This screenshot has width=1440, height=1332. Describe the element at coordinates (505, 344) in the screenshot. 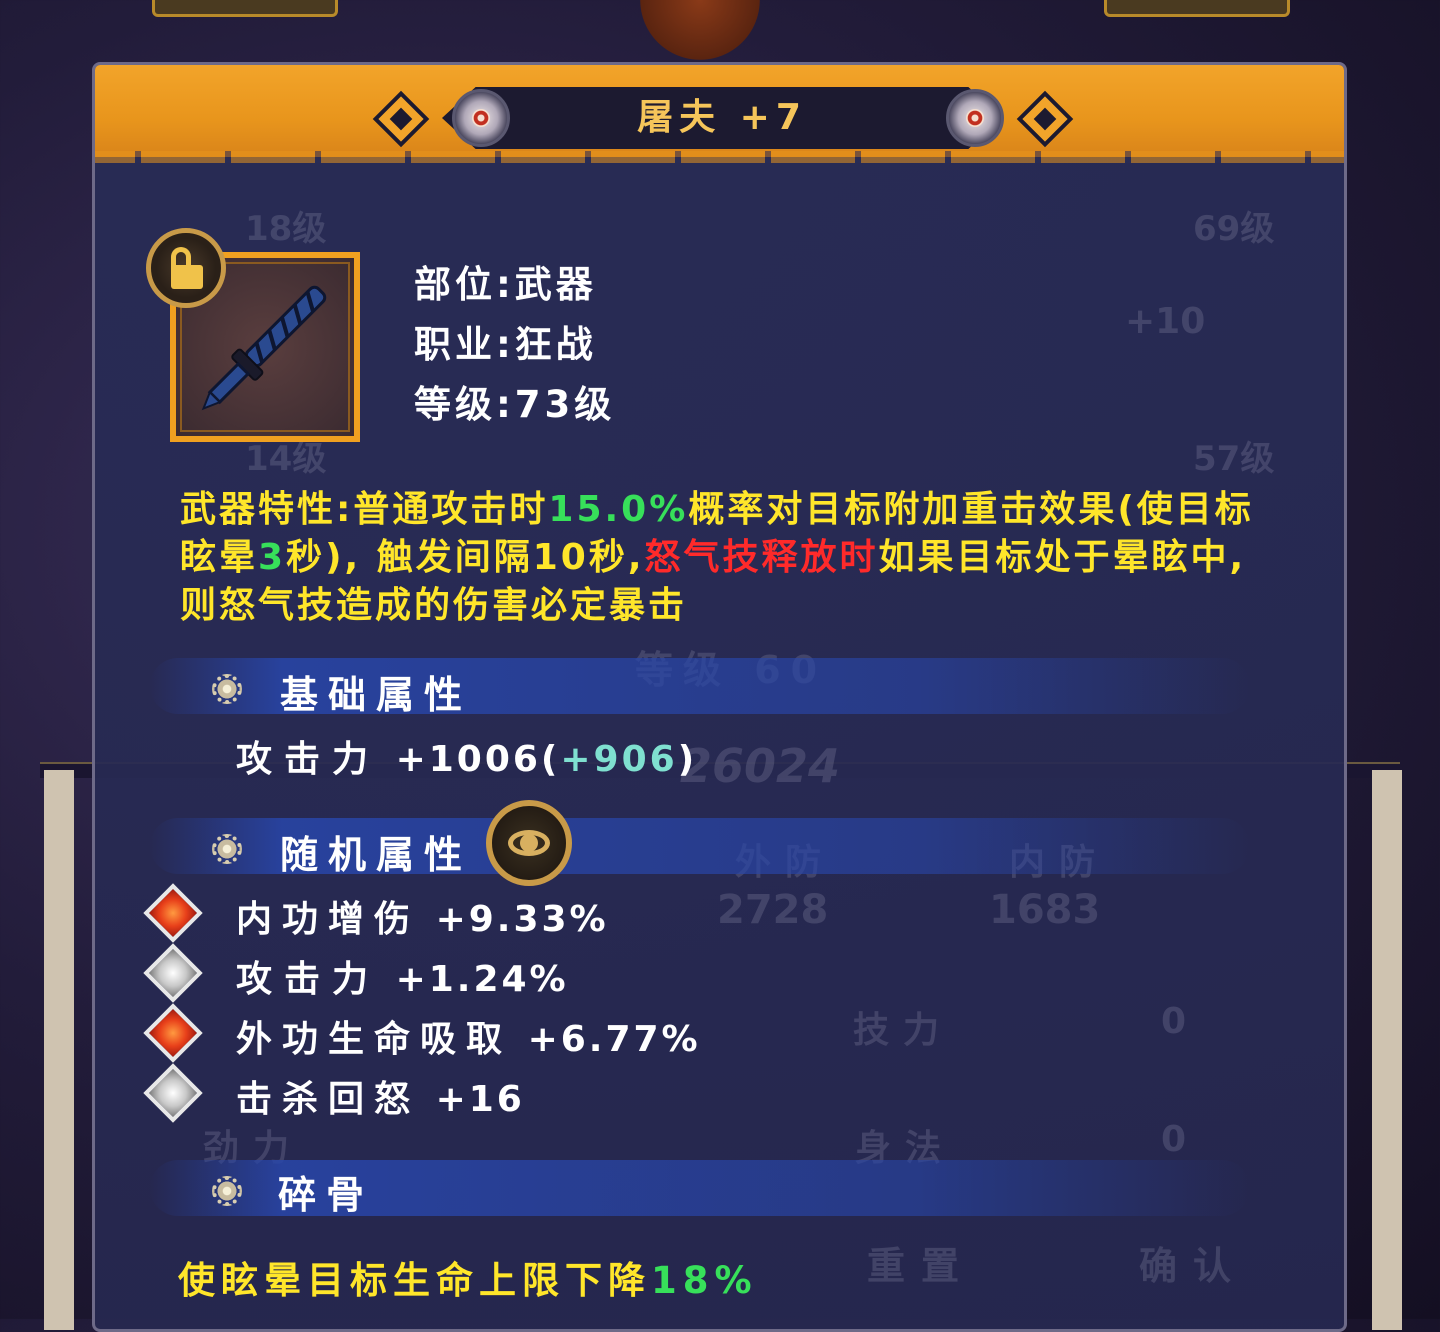

I see `item-class: 职业:狂战` at that location.